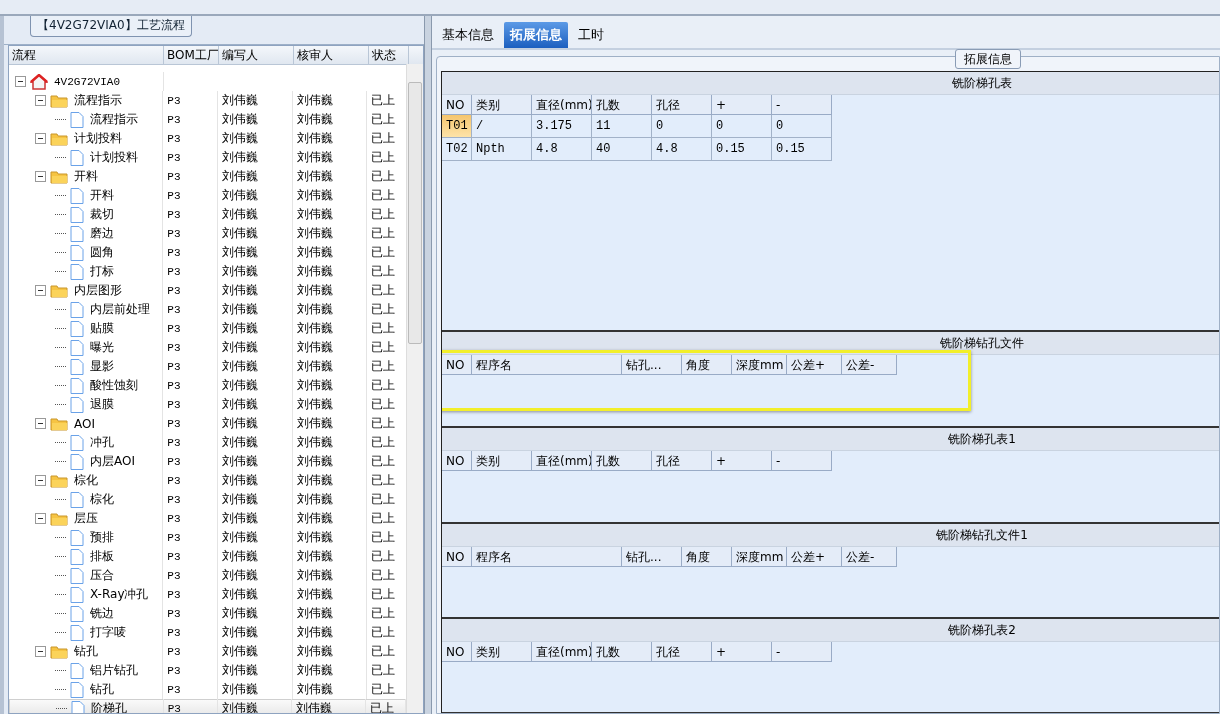 The height and width of the screenshot is (714, 1220). I want to click on tree-label: 铝片钻孔, so click(114, 670).